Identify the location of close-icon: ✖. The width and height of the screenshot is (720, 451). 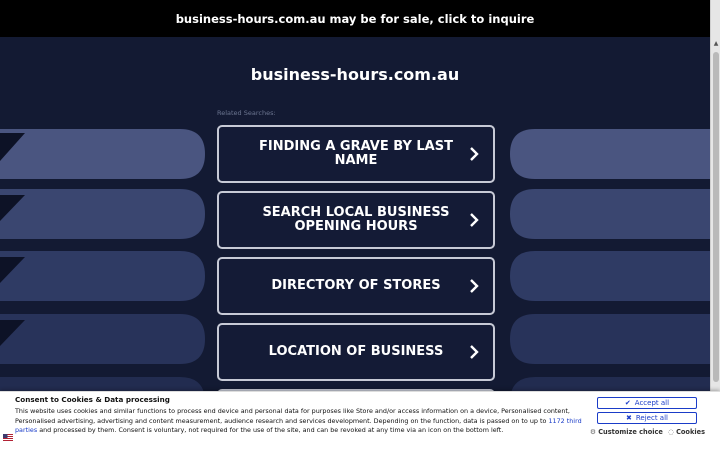
(629, 418).